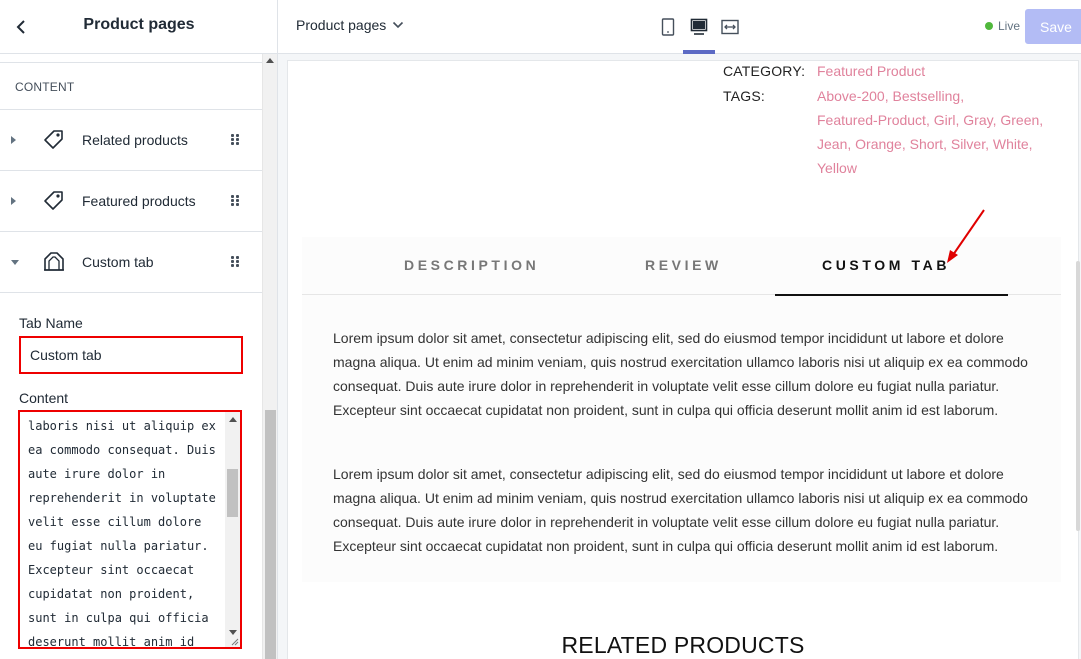 This screenshot has height=659, width=1081. I want to click on tab-description: DESCRIPTION, so click(471, 265).